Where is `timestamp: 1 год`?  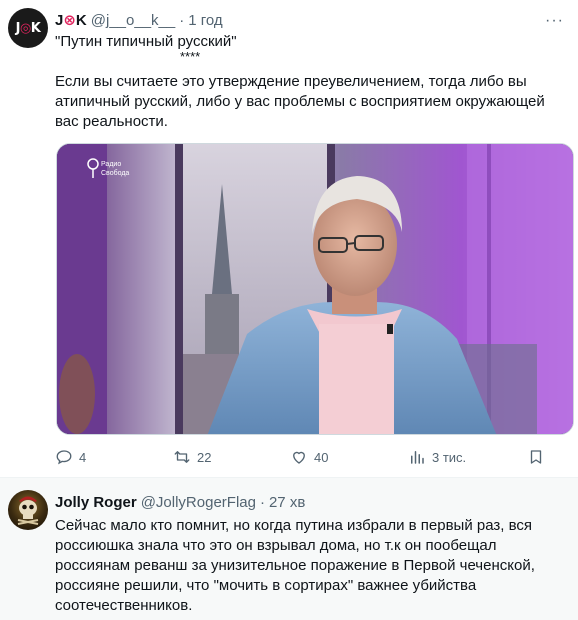 timestamp: 1 год is located at coordinates (205, 20).